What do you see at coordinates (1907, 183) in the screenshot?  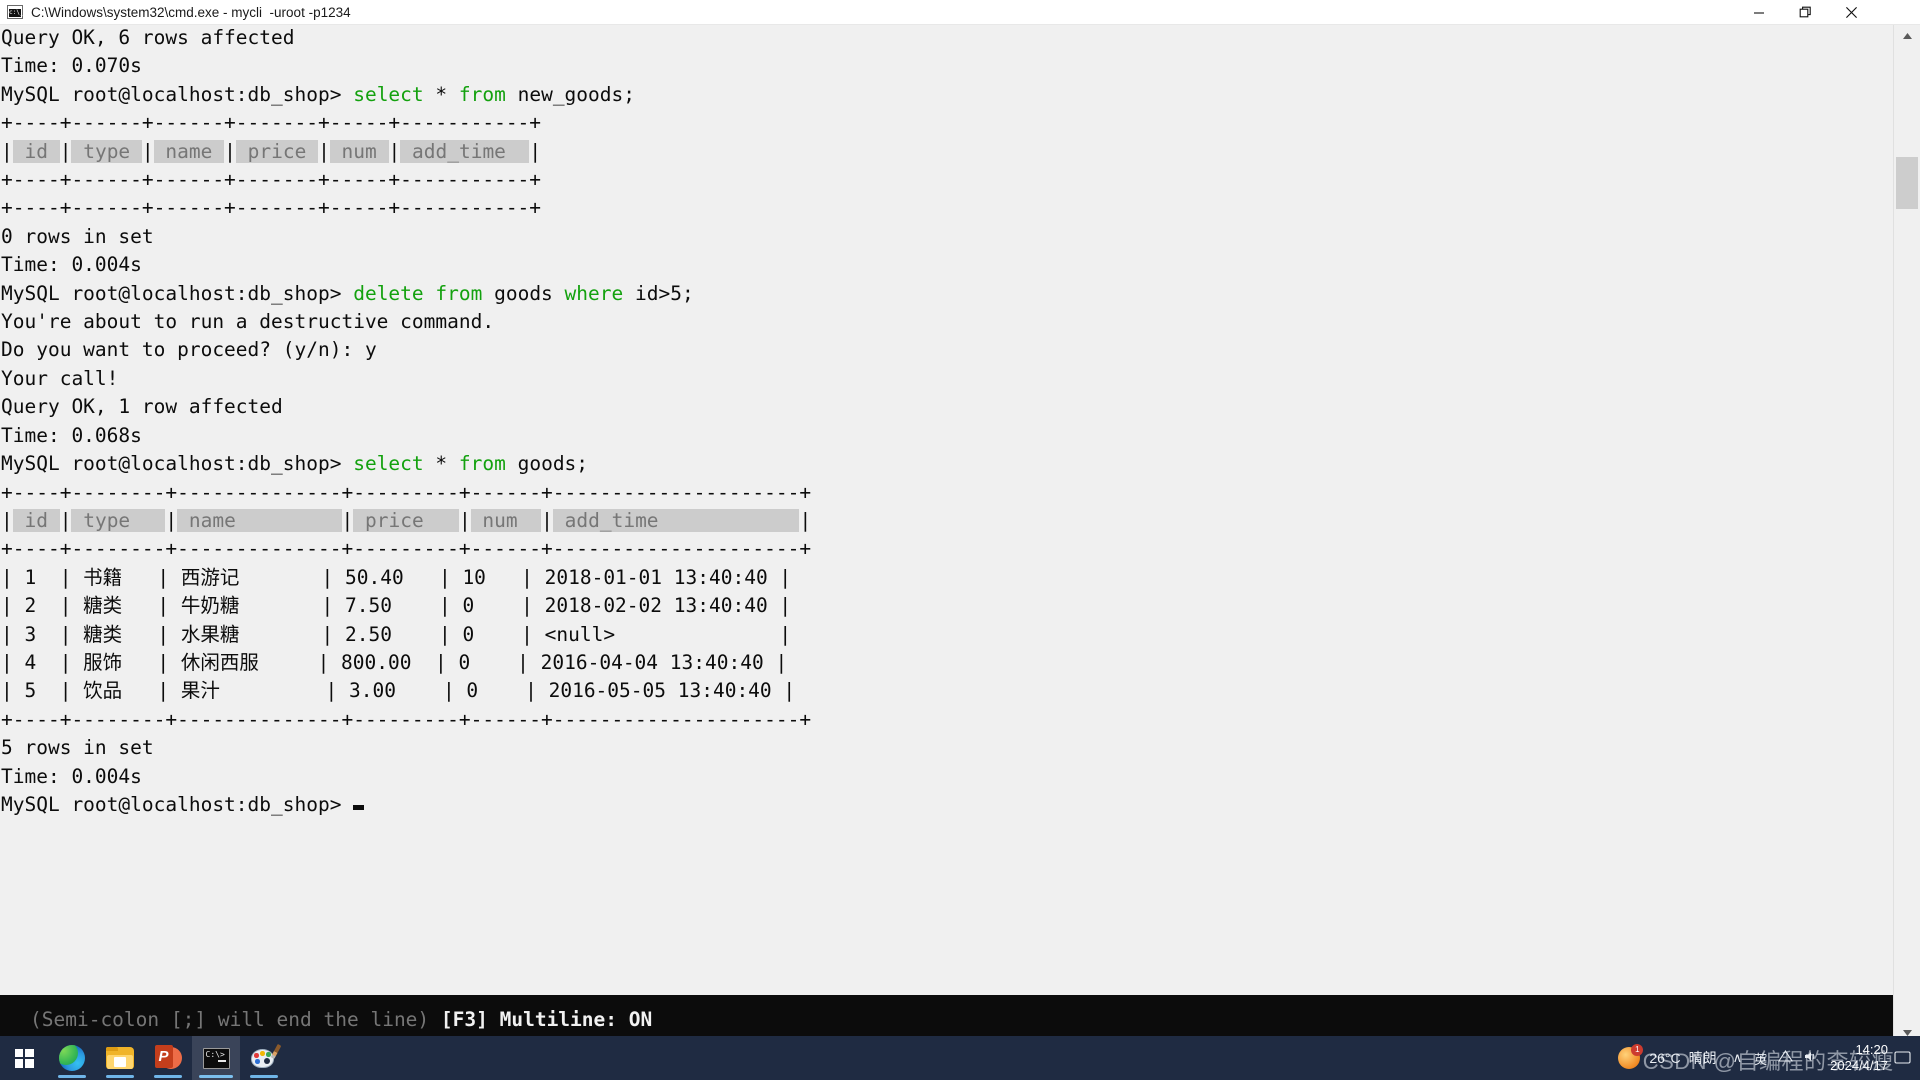 I see `scrollbar-thumb` at bounding box center [1907, 183].